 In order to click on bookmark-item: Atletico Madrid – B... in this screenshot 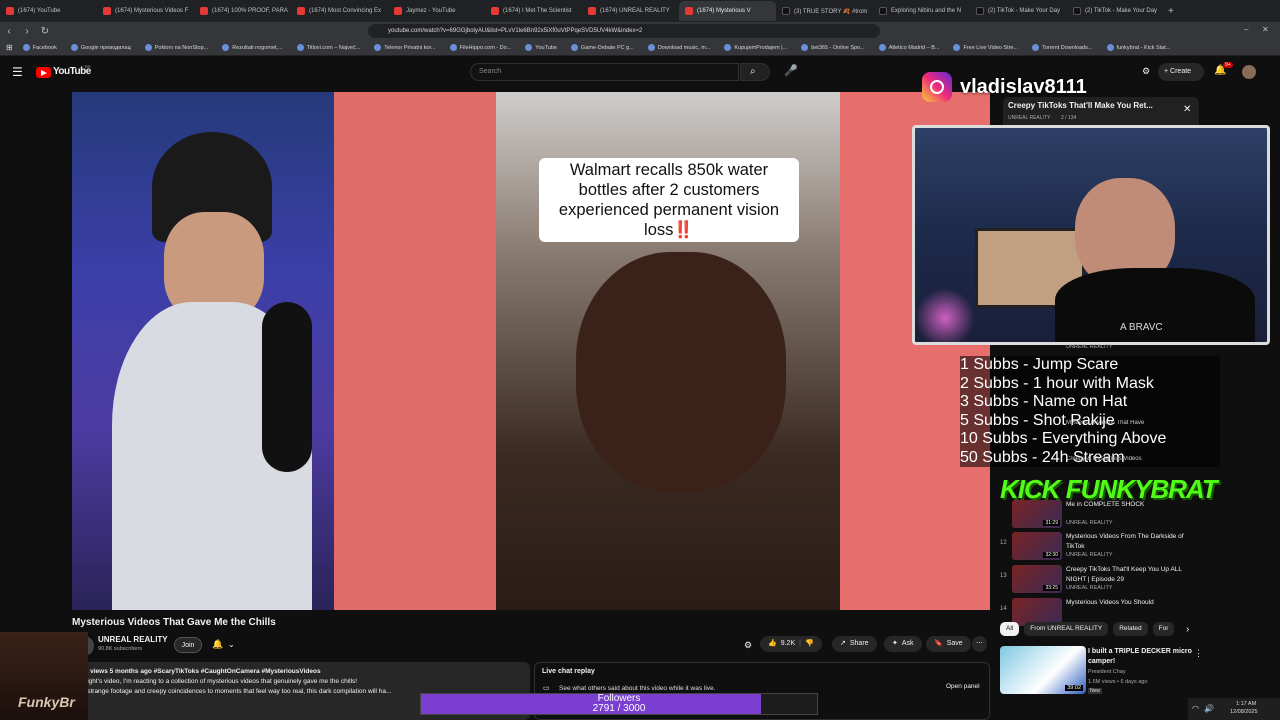, I will do `click(908, 47)`.